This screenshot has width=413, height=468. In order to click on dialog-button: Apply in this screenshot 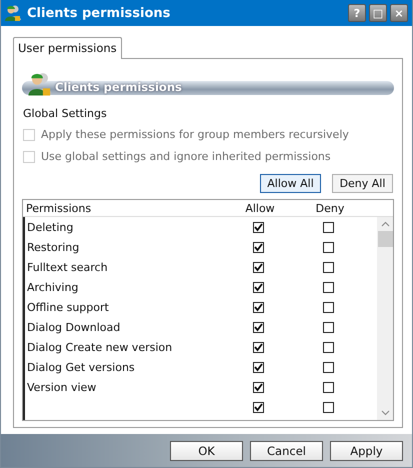, I will do `click(366, 450)`.